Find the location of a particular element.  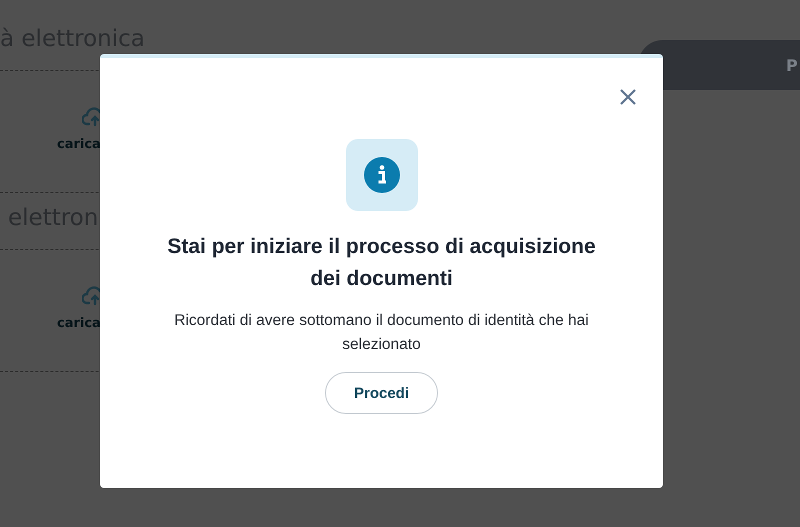

info-icon is located at coordinates (382, 175).